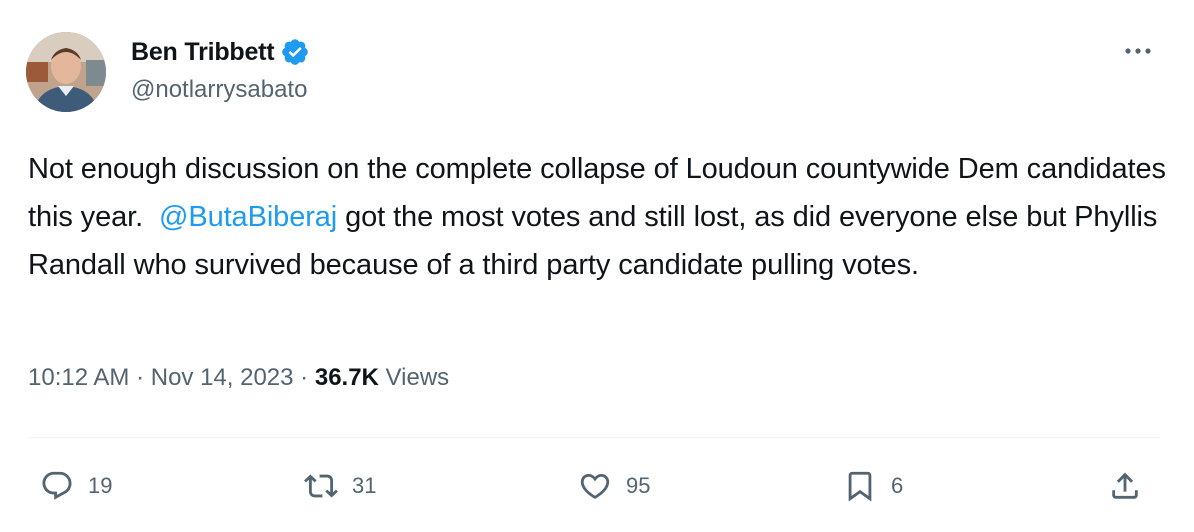 The width and height of the screenshot is (1194, 532). What do you see at coordinates (414, 378) in the screenshot?
I see `views-label: Views` at bounding box center [414, 378].